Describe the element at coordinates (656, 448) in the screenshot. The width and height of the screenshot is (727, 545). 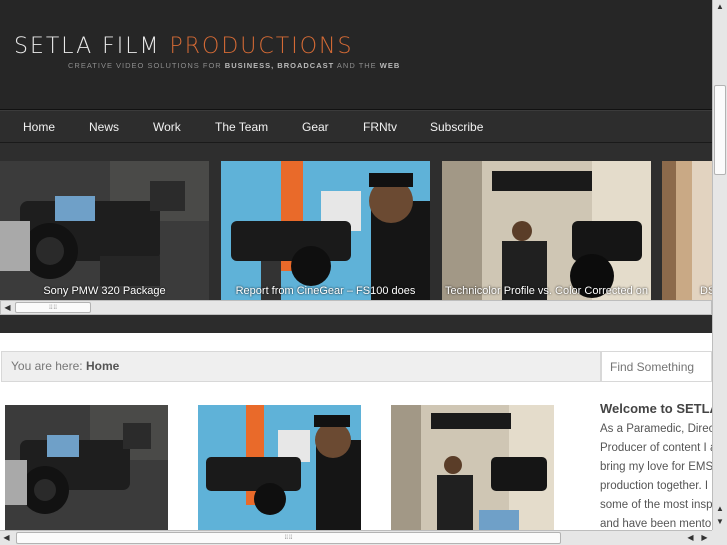
I see `welcome-text-line: Producer of content I am` at that location.